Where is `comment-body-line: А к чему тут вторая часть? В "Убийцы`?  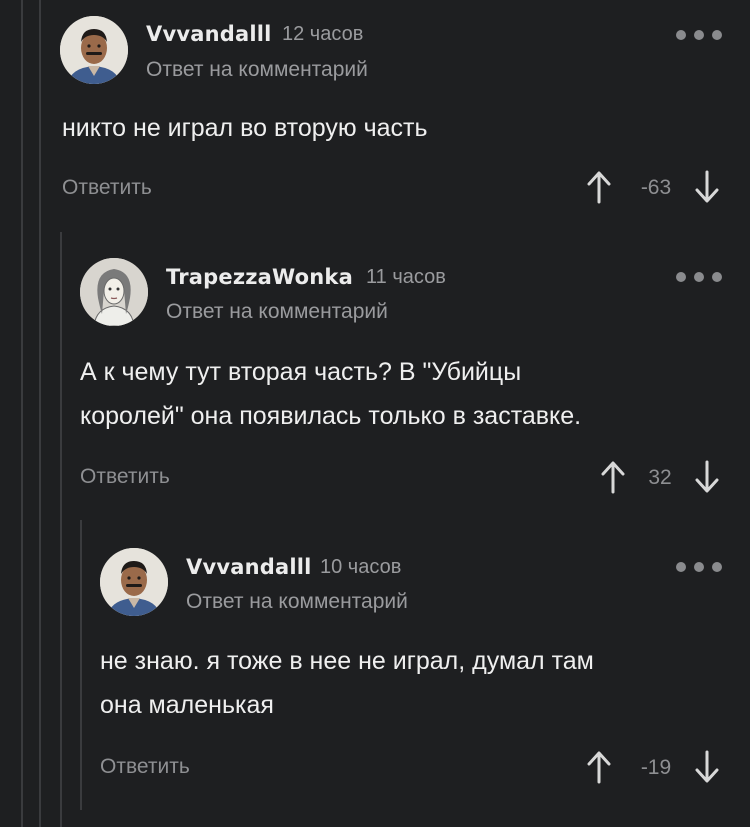
comment-body-line: А к чему тут вторая часть? В "Убийцы is located at coordinates (301, 372).